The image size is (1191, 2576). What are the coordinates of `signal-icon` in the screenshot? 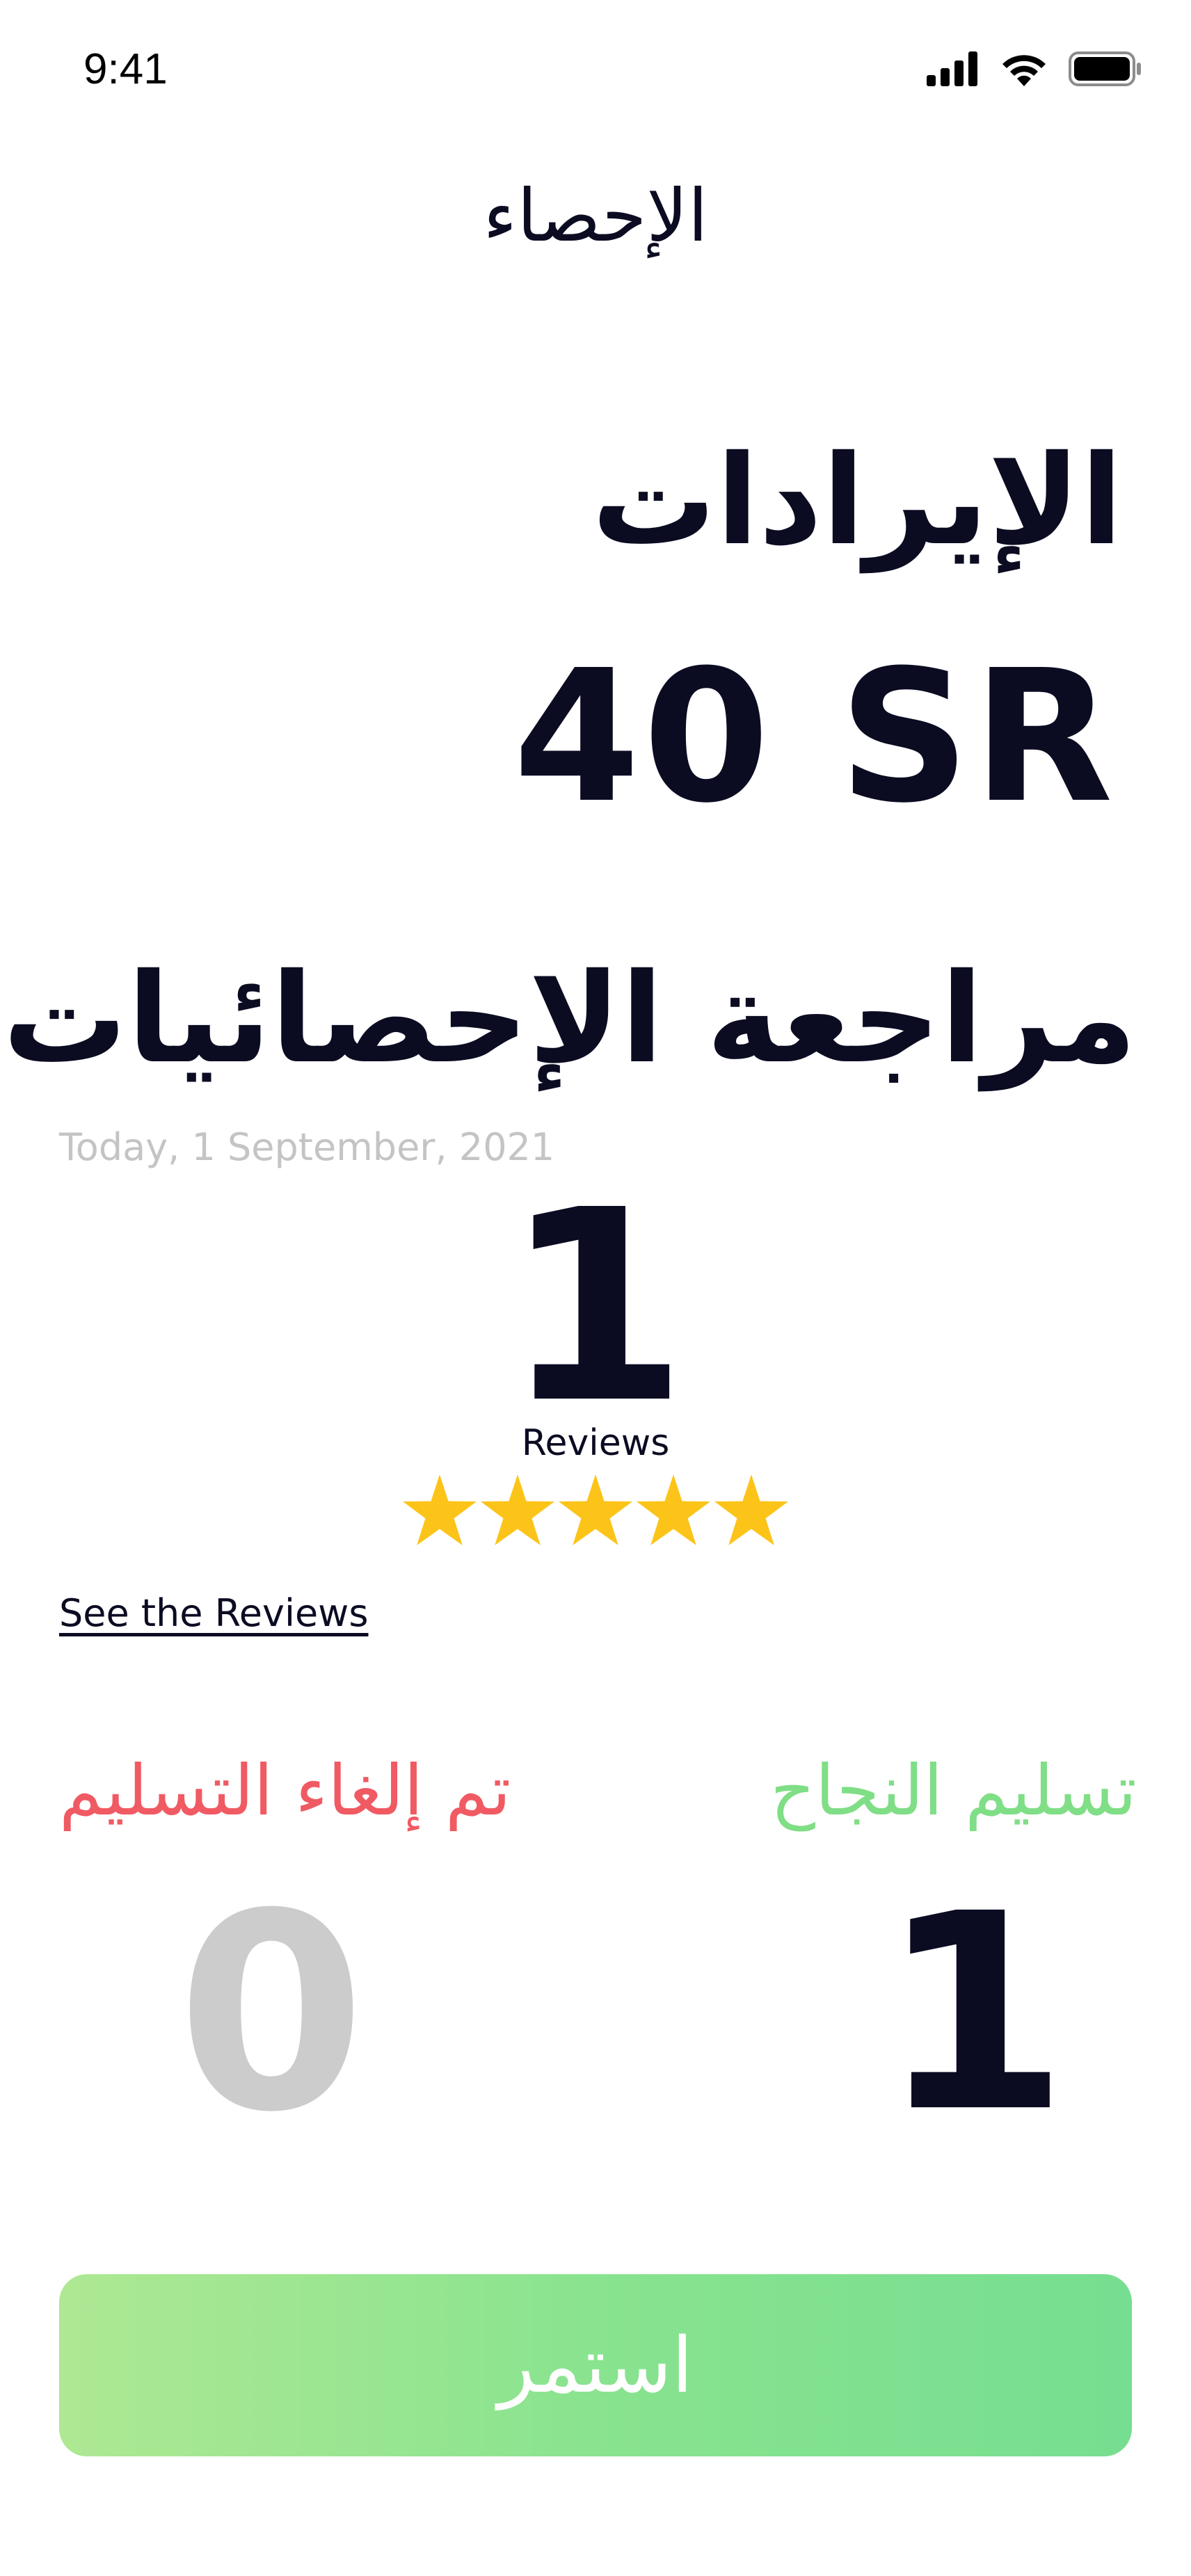 It's located at (954, 70).